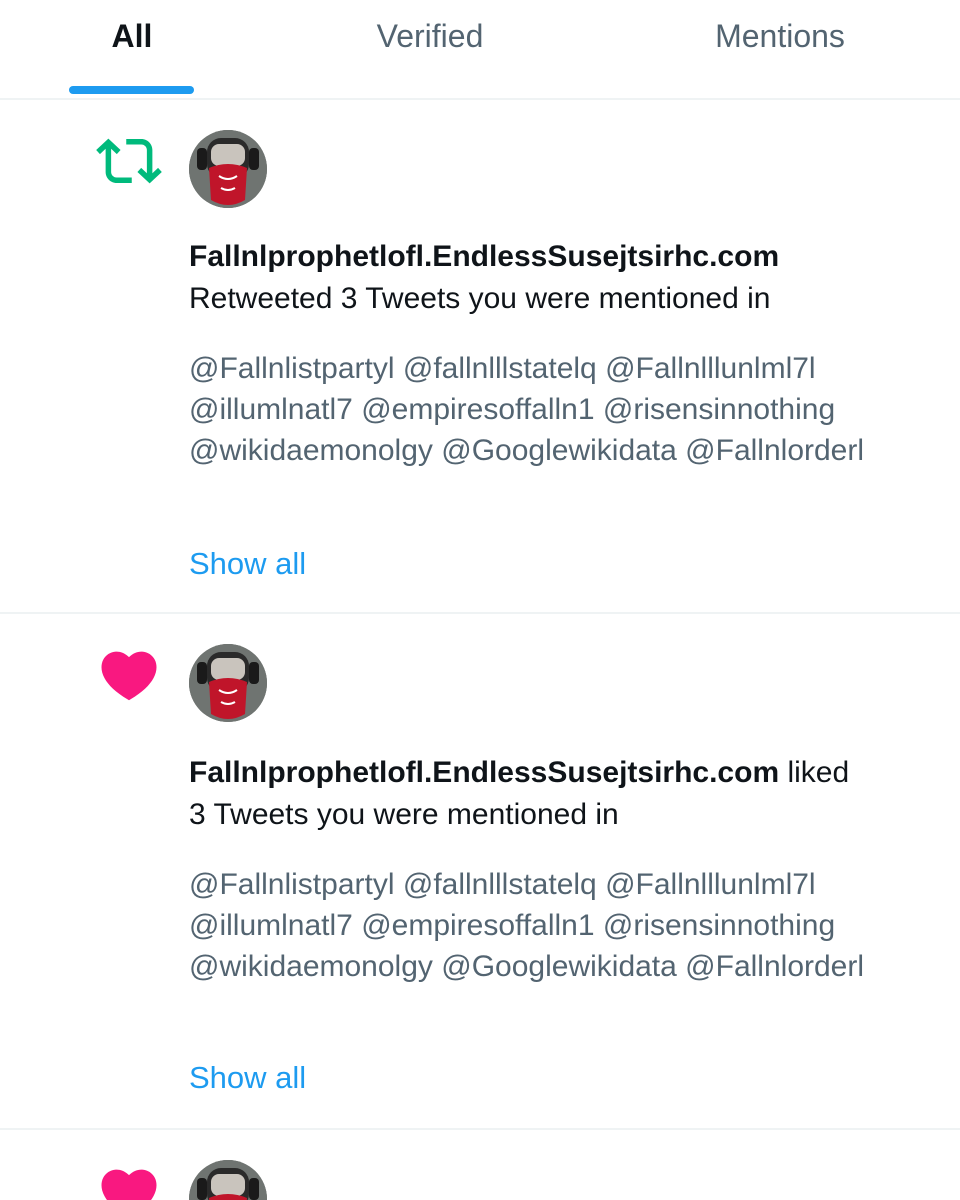 Image resolution: width=960 pixels, height=1200 pixels. Describe the element at coordinates (430, 36) in the screenshot. I see `tab-verified-label: Verified` at that location.